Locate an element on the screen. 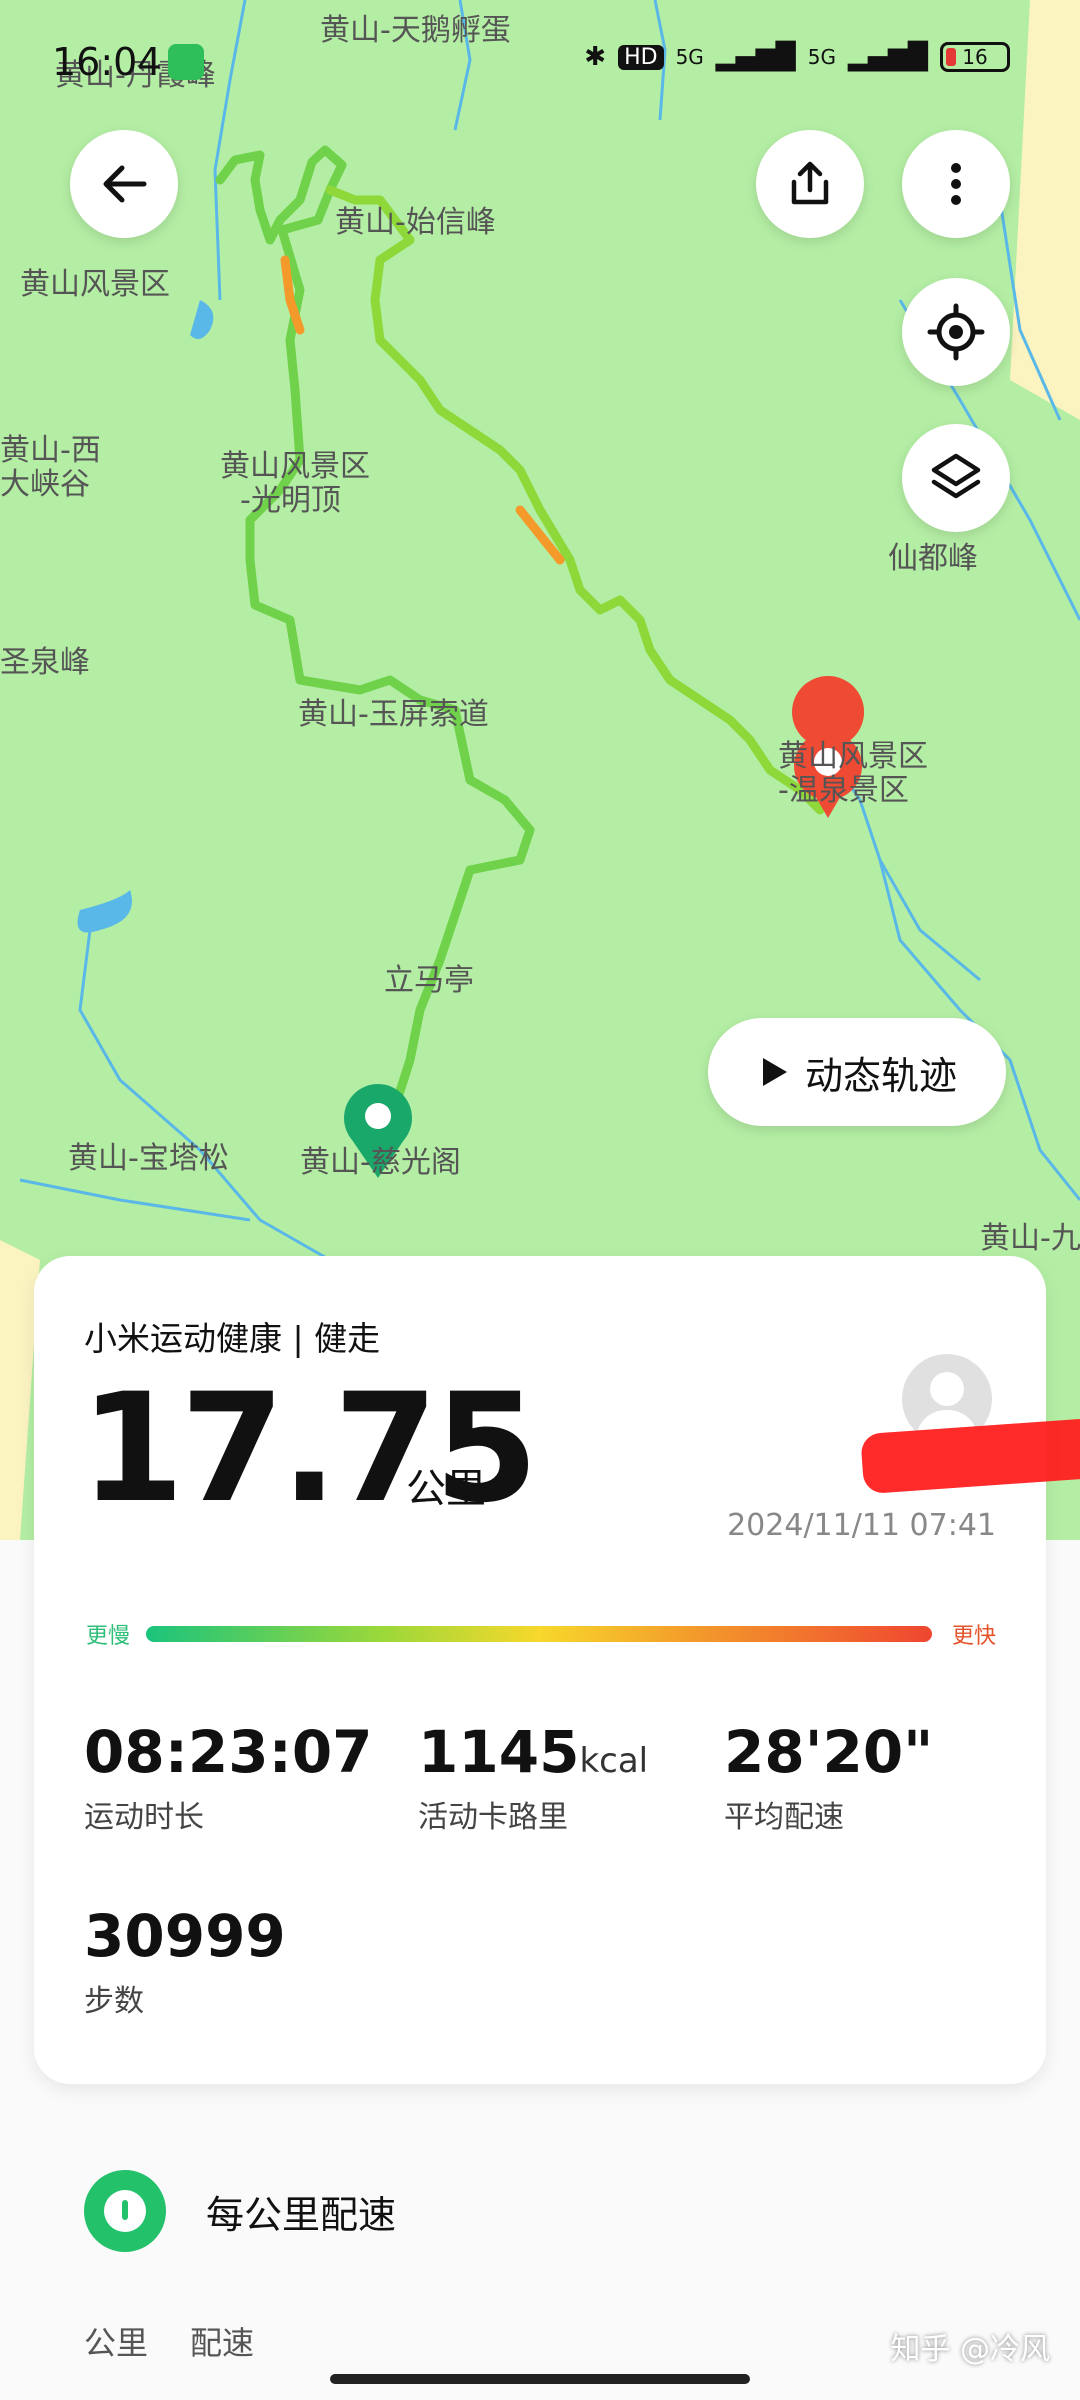 The width and height of the screenshot is (1080, 2400). layers-icon is located at coordinates (956, 476).